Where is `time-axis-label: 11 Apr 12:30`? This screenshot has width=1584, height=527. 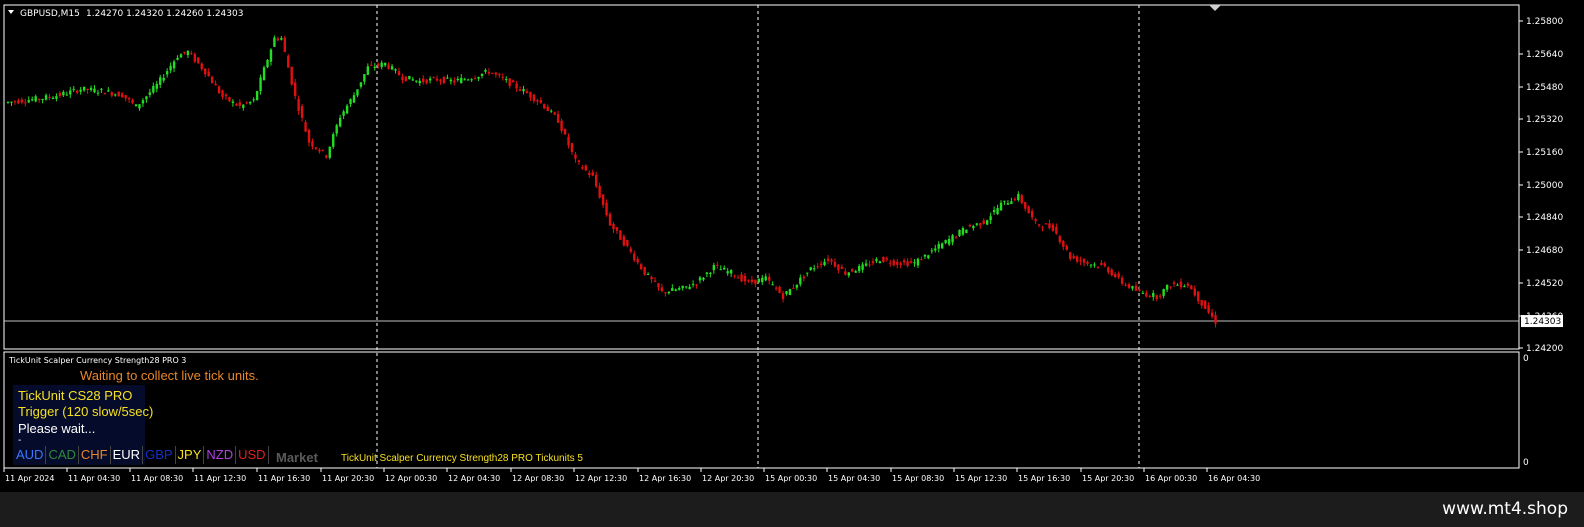 time-axis-label: 11 Apr 12:30 is located at coordinates (220, 478).